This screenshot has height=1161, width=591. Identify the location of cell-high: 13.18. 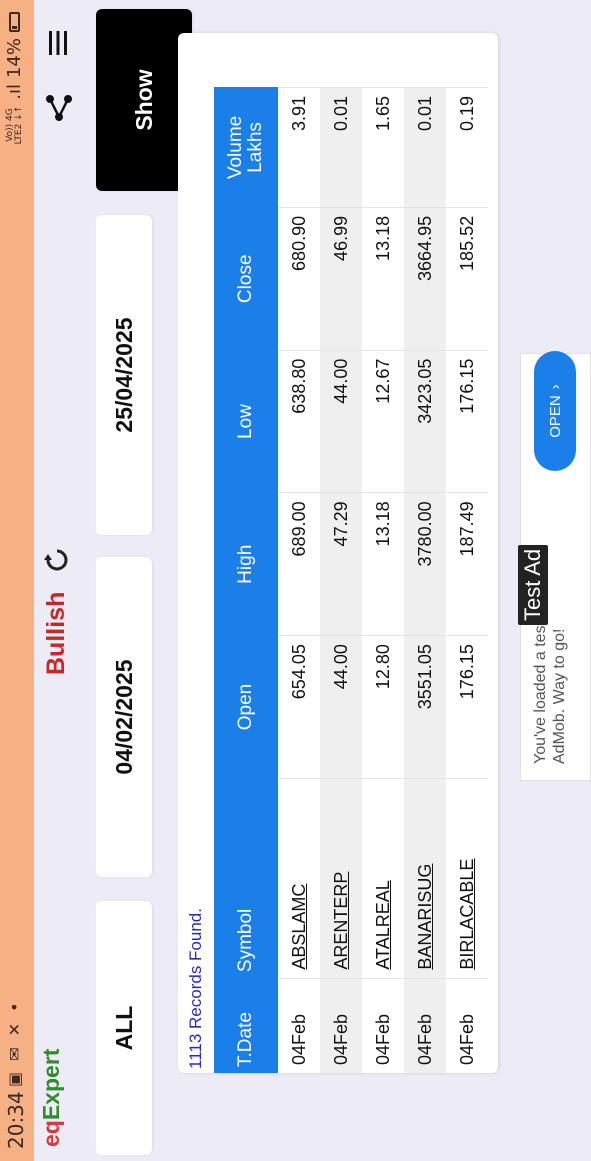
(383, 564).